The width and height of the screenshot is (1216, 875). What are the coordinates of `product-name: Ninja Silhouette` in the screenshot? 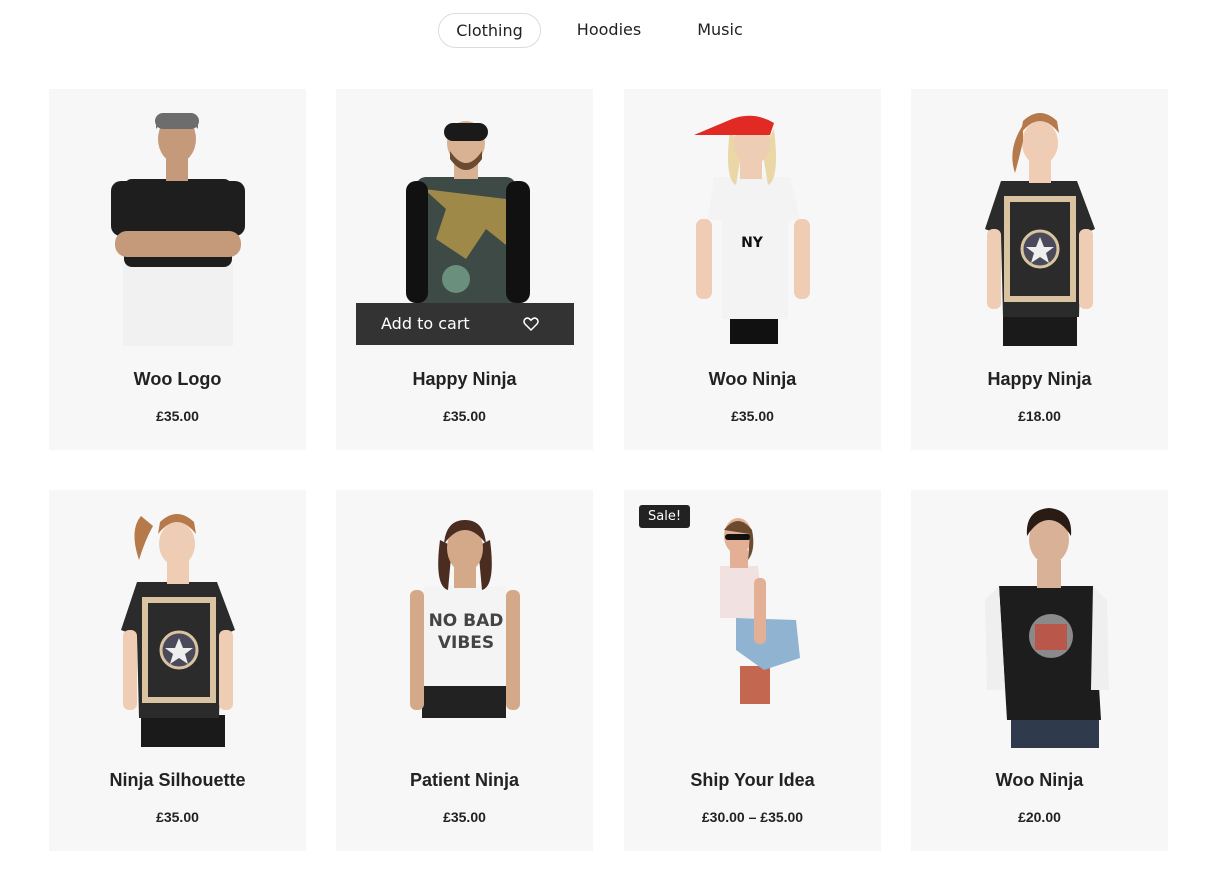 It's located at (177, 780).